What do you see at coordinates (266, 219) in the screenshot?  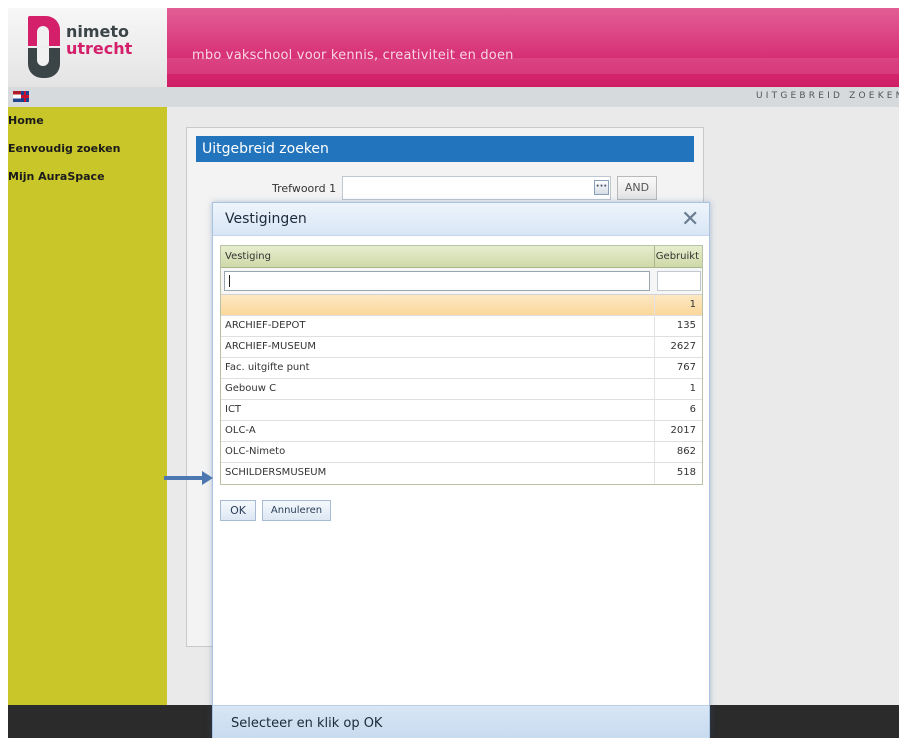 I see `dialog-title: Vestigingen` at bounding box center [266, 219].